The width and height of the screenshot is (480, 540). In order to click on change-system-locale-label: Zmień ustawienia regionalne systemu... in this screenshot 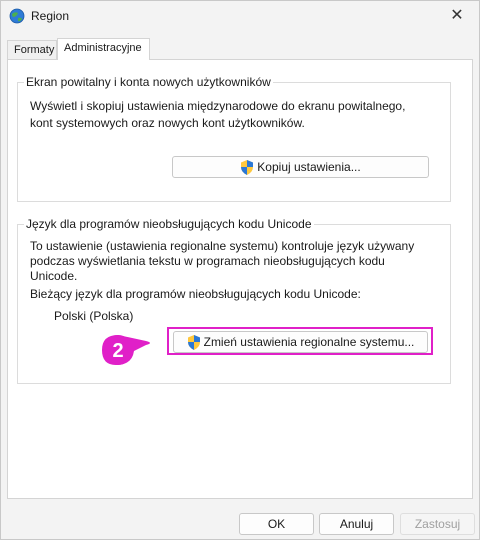, I will do `click(309, 342)`.